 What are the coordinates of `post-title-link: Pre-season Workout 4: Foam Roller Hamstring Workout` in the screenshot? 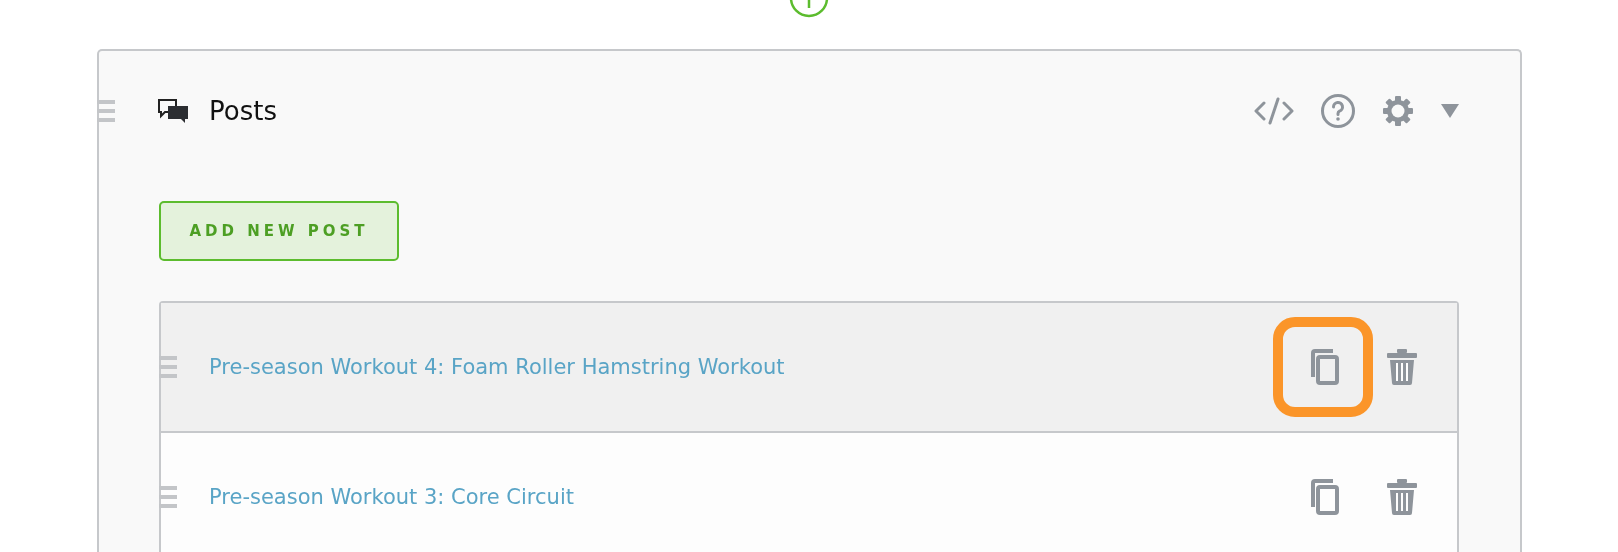 It's located at (741, 367).